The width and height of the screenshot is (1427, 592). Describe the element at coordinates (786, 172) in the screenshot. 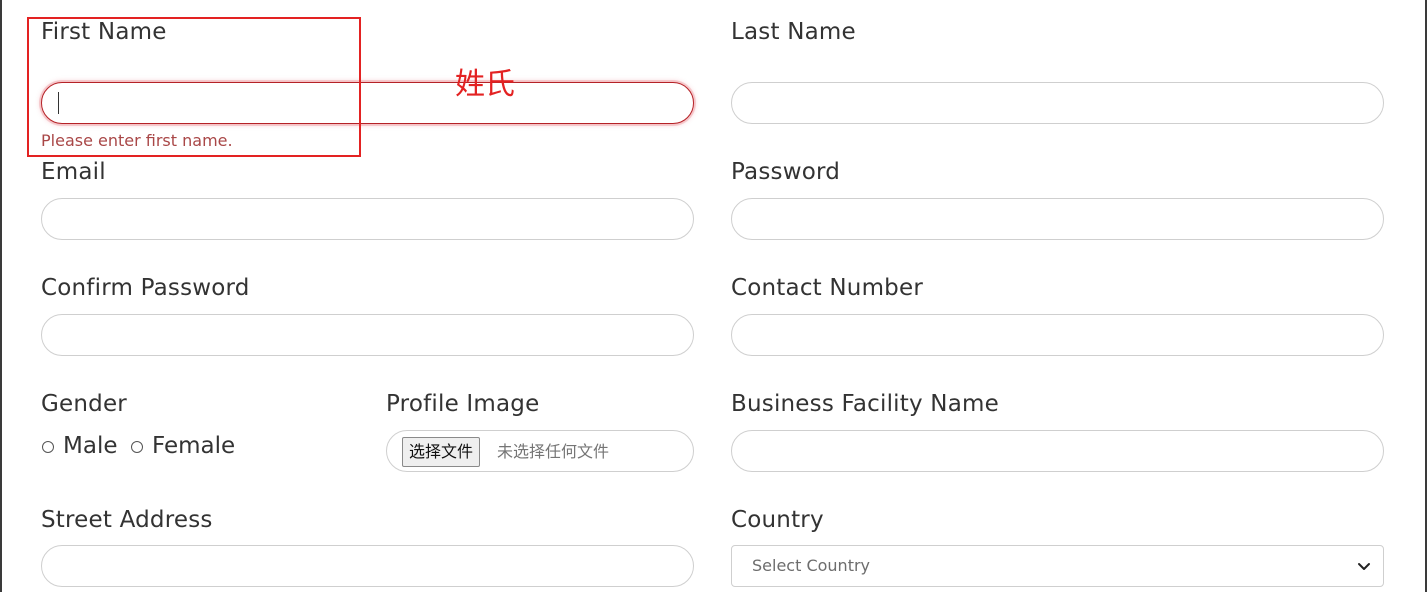

I see `password-label: Password` at that location.